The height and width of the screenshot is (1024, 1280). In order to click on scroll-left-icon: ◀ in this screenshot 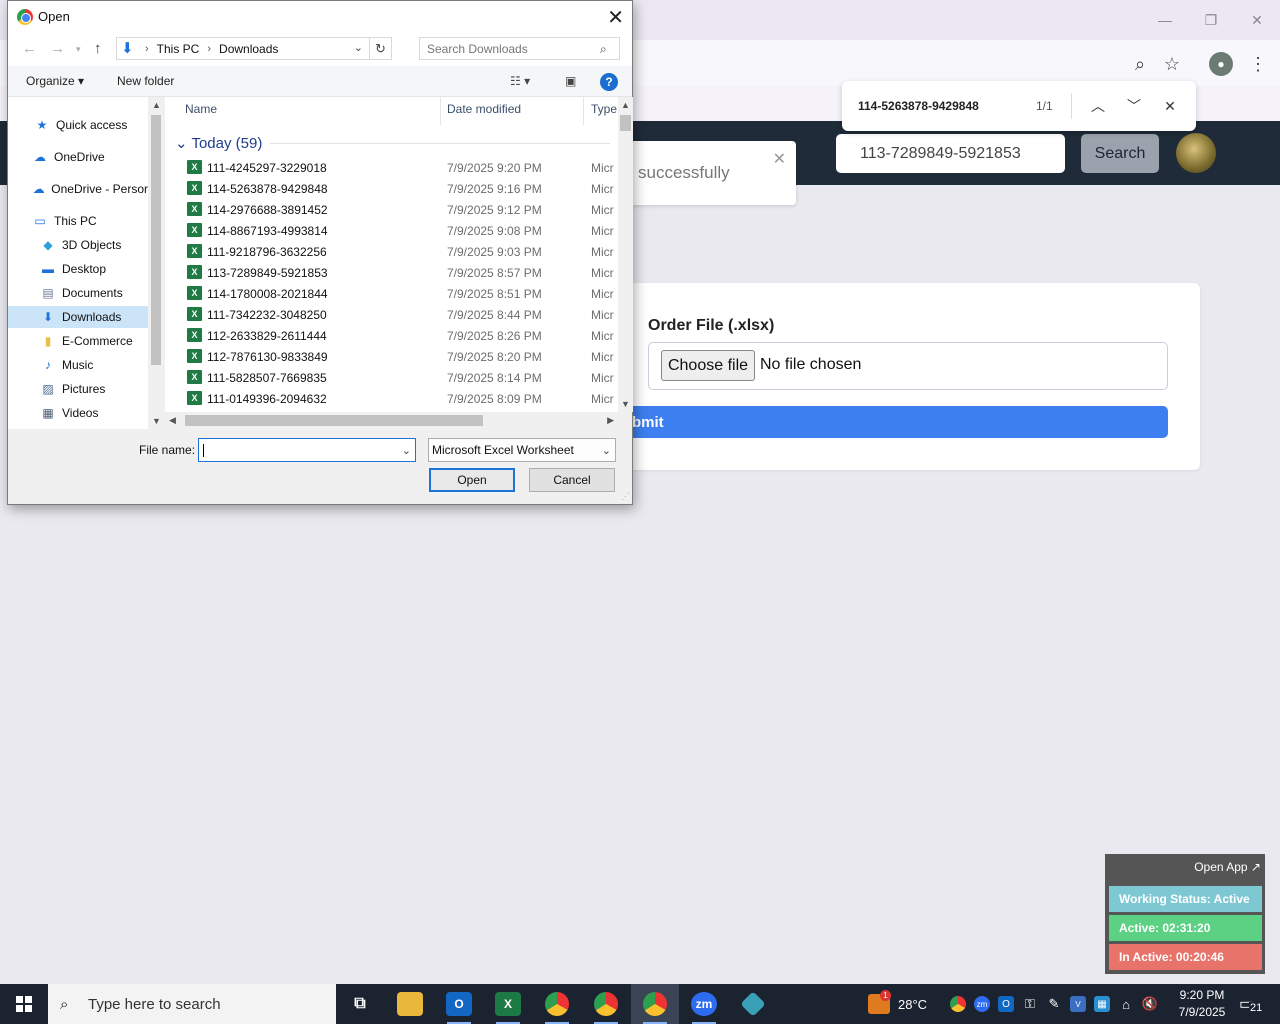, I will do `click(172, 420)`.